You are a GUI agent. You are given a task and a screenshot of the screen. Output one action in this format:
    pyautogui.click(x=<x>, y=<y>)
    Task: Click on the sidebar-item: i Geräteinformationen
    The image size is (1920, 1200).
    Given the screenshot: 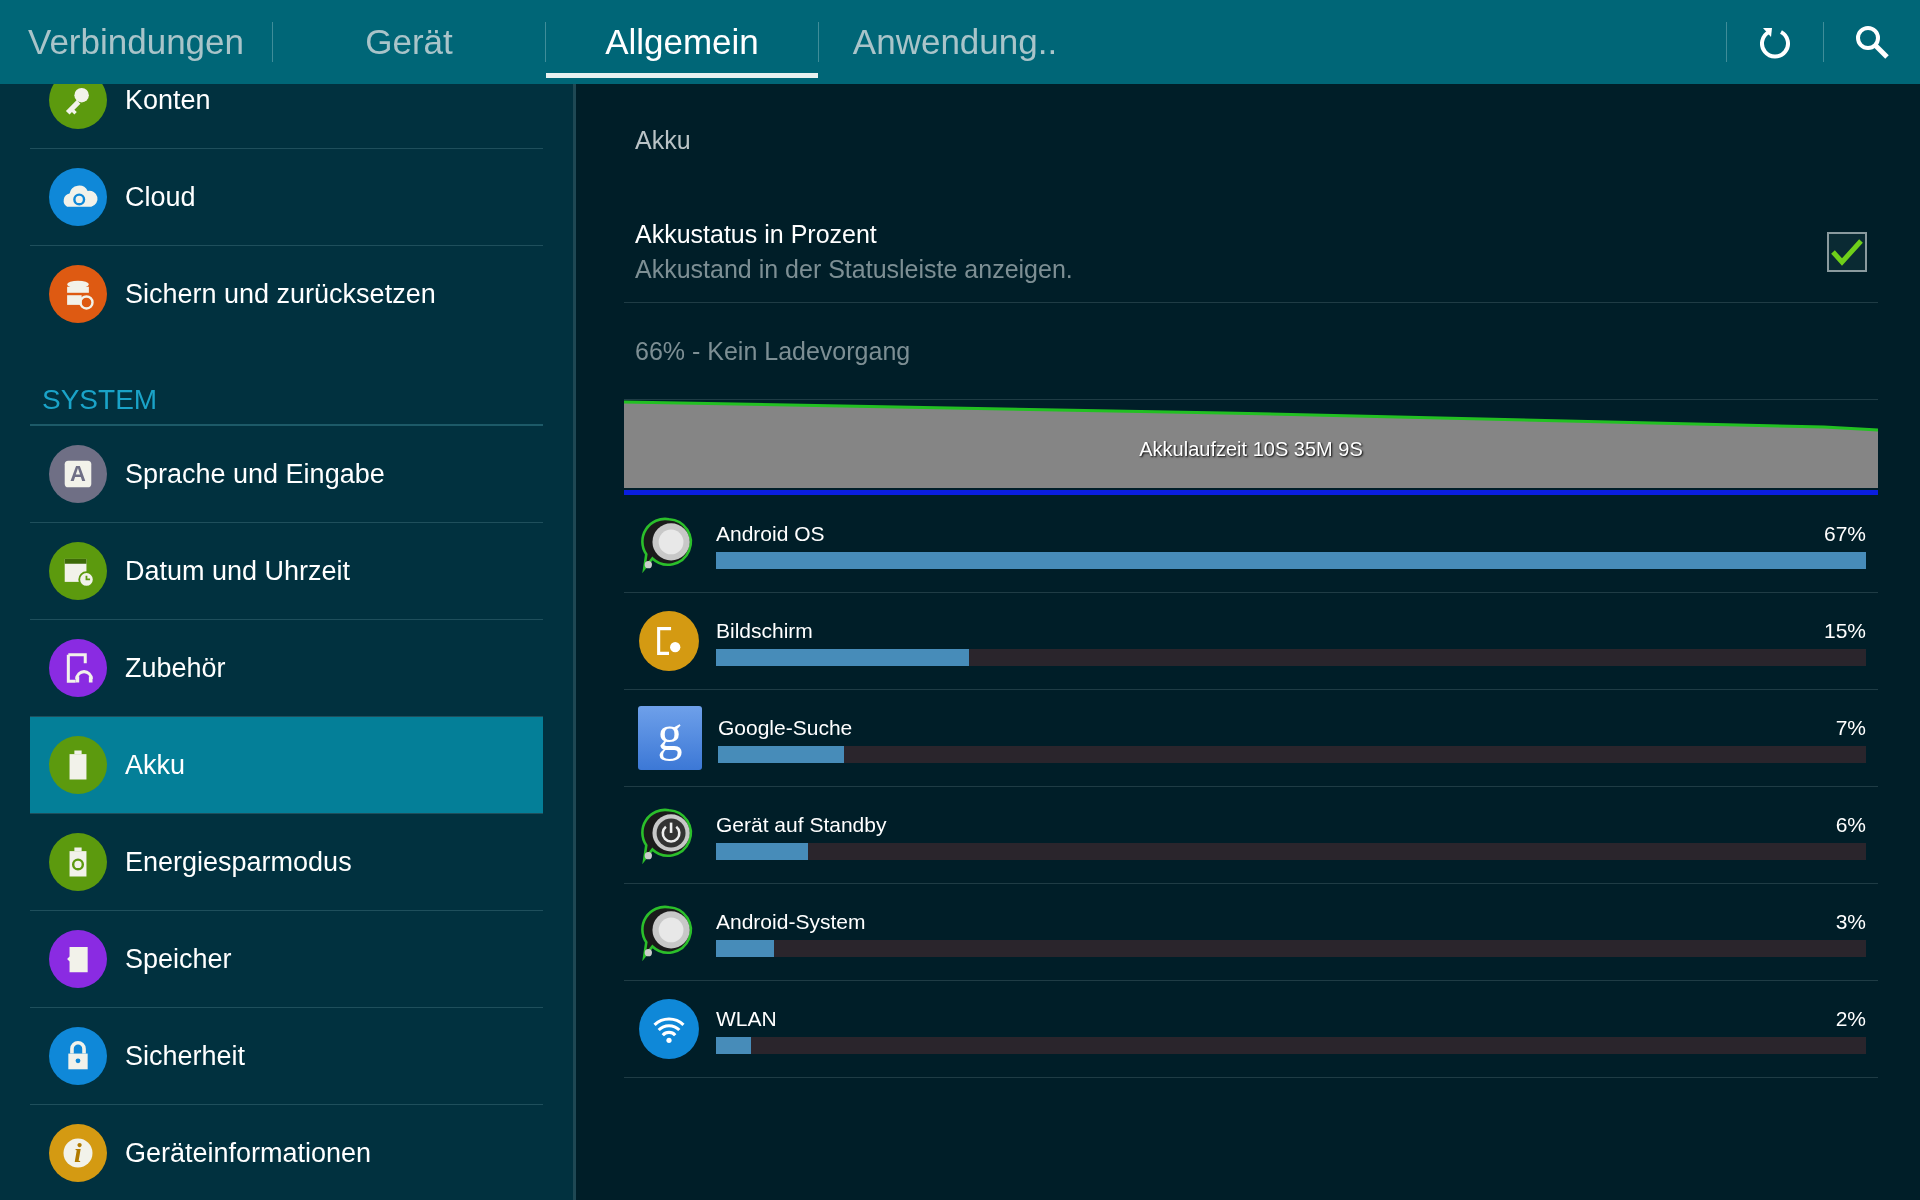 What is the action you would take?
    pyautogui.click(x=286, y=1152)
    